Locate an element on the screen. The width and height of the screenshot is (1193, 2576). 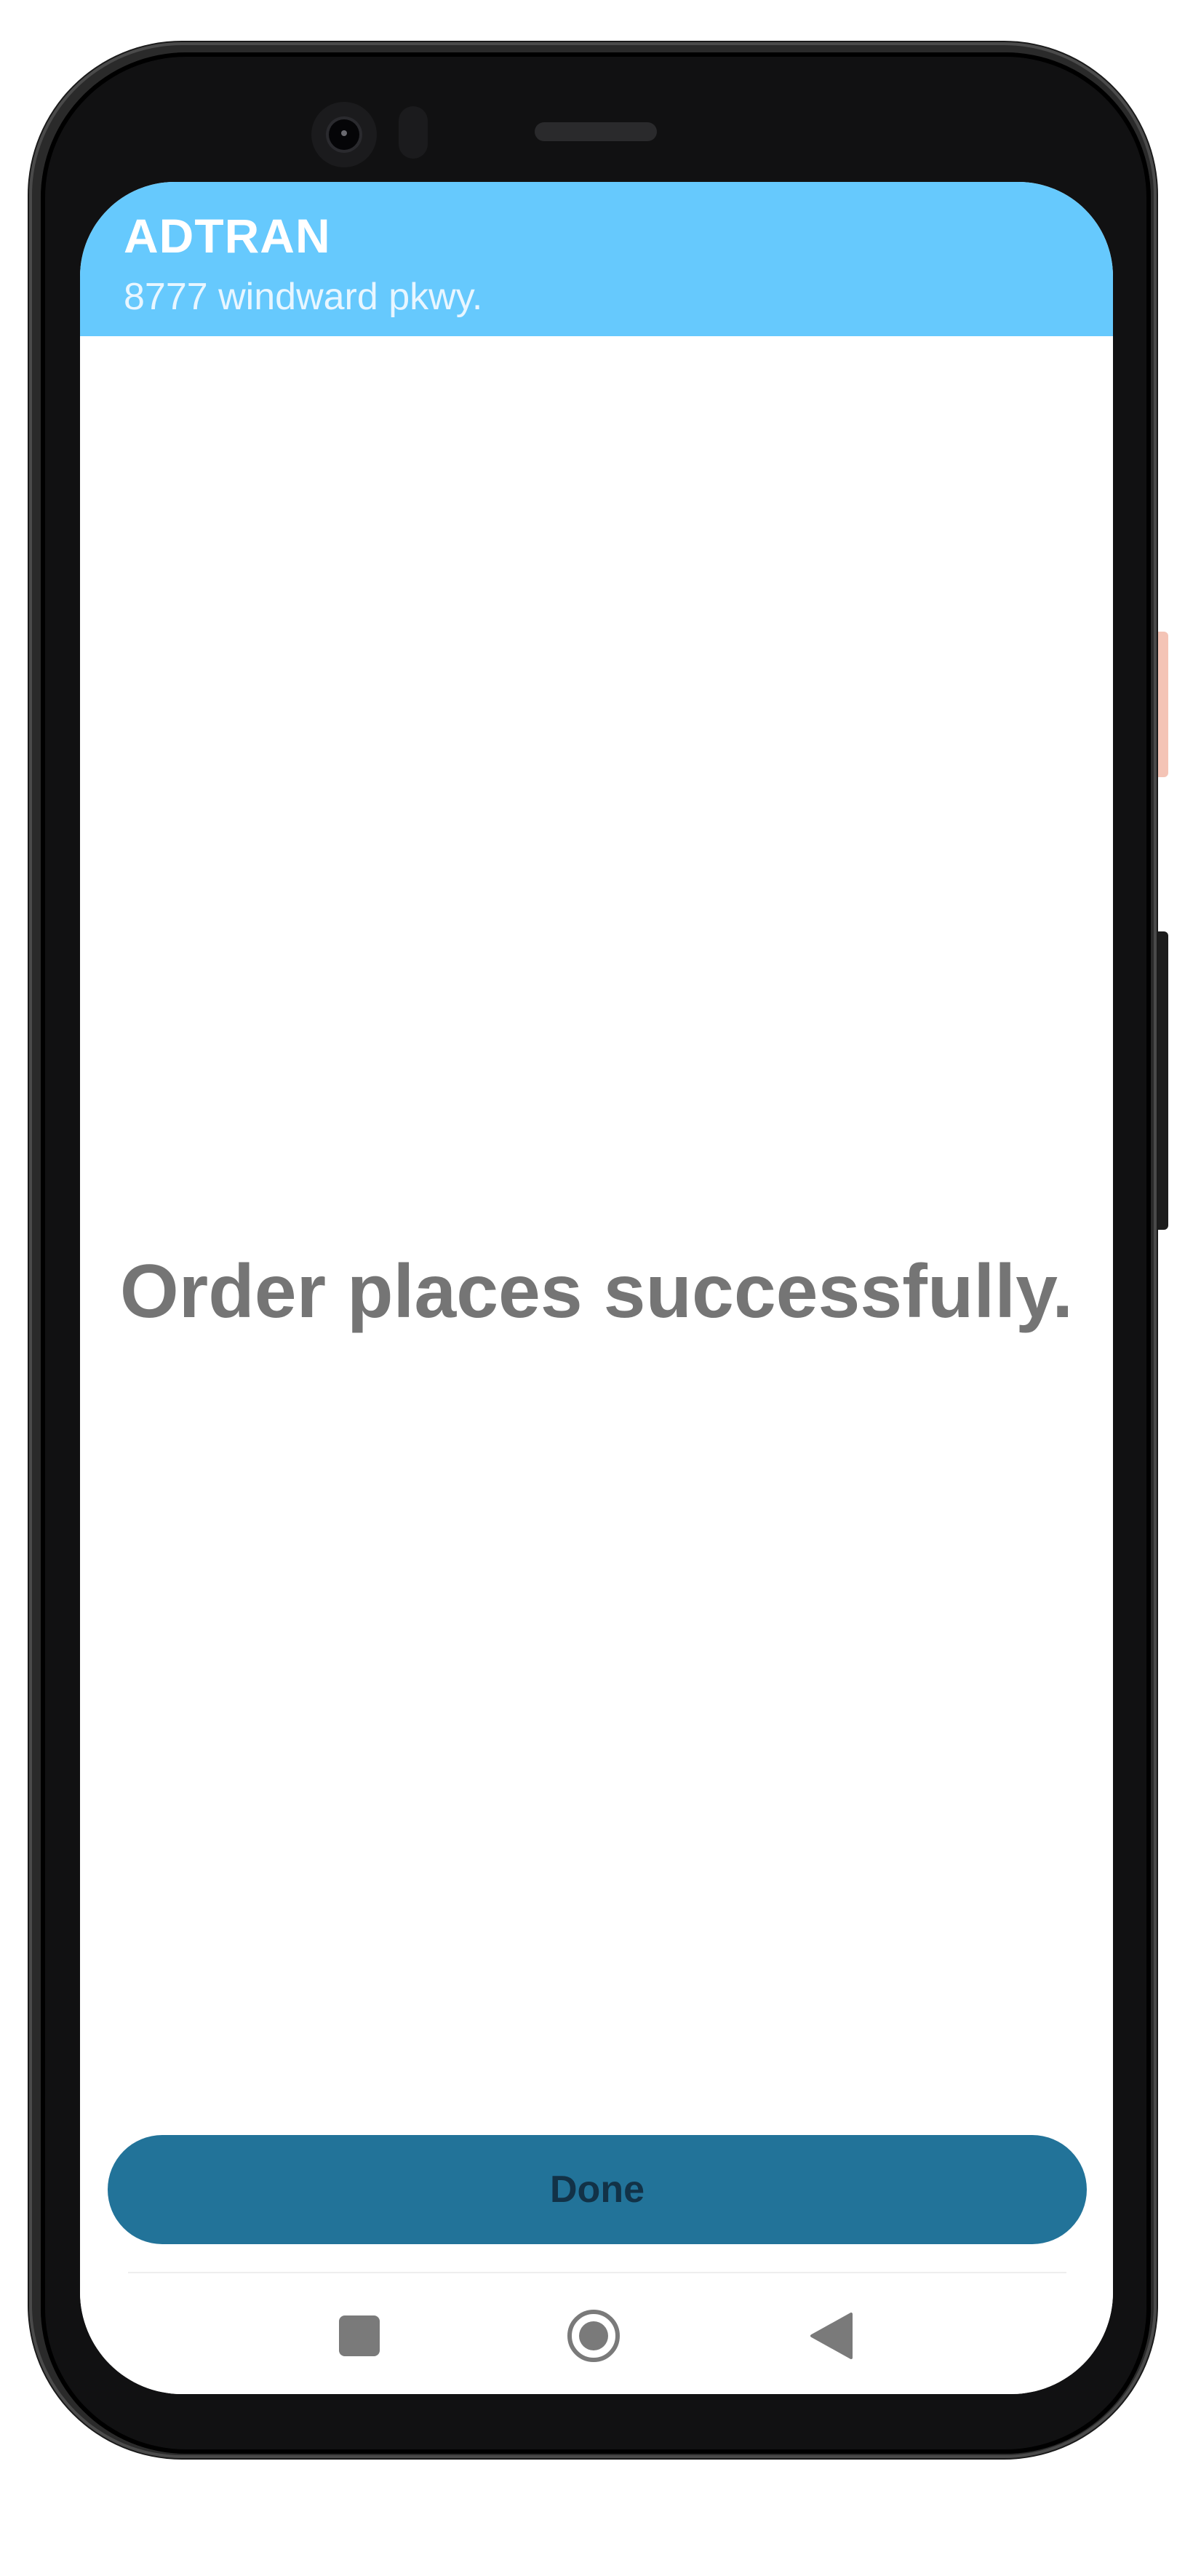
home-circle-icon is located at coordinates (593, 2336).